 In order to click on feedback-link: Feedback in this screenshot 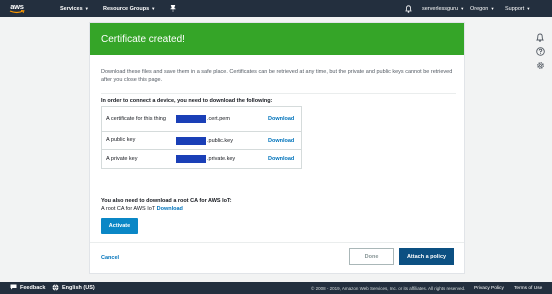, I will do `click(27, 288)`.